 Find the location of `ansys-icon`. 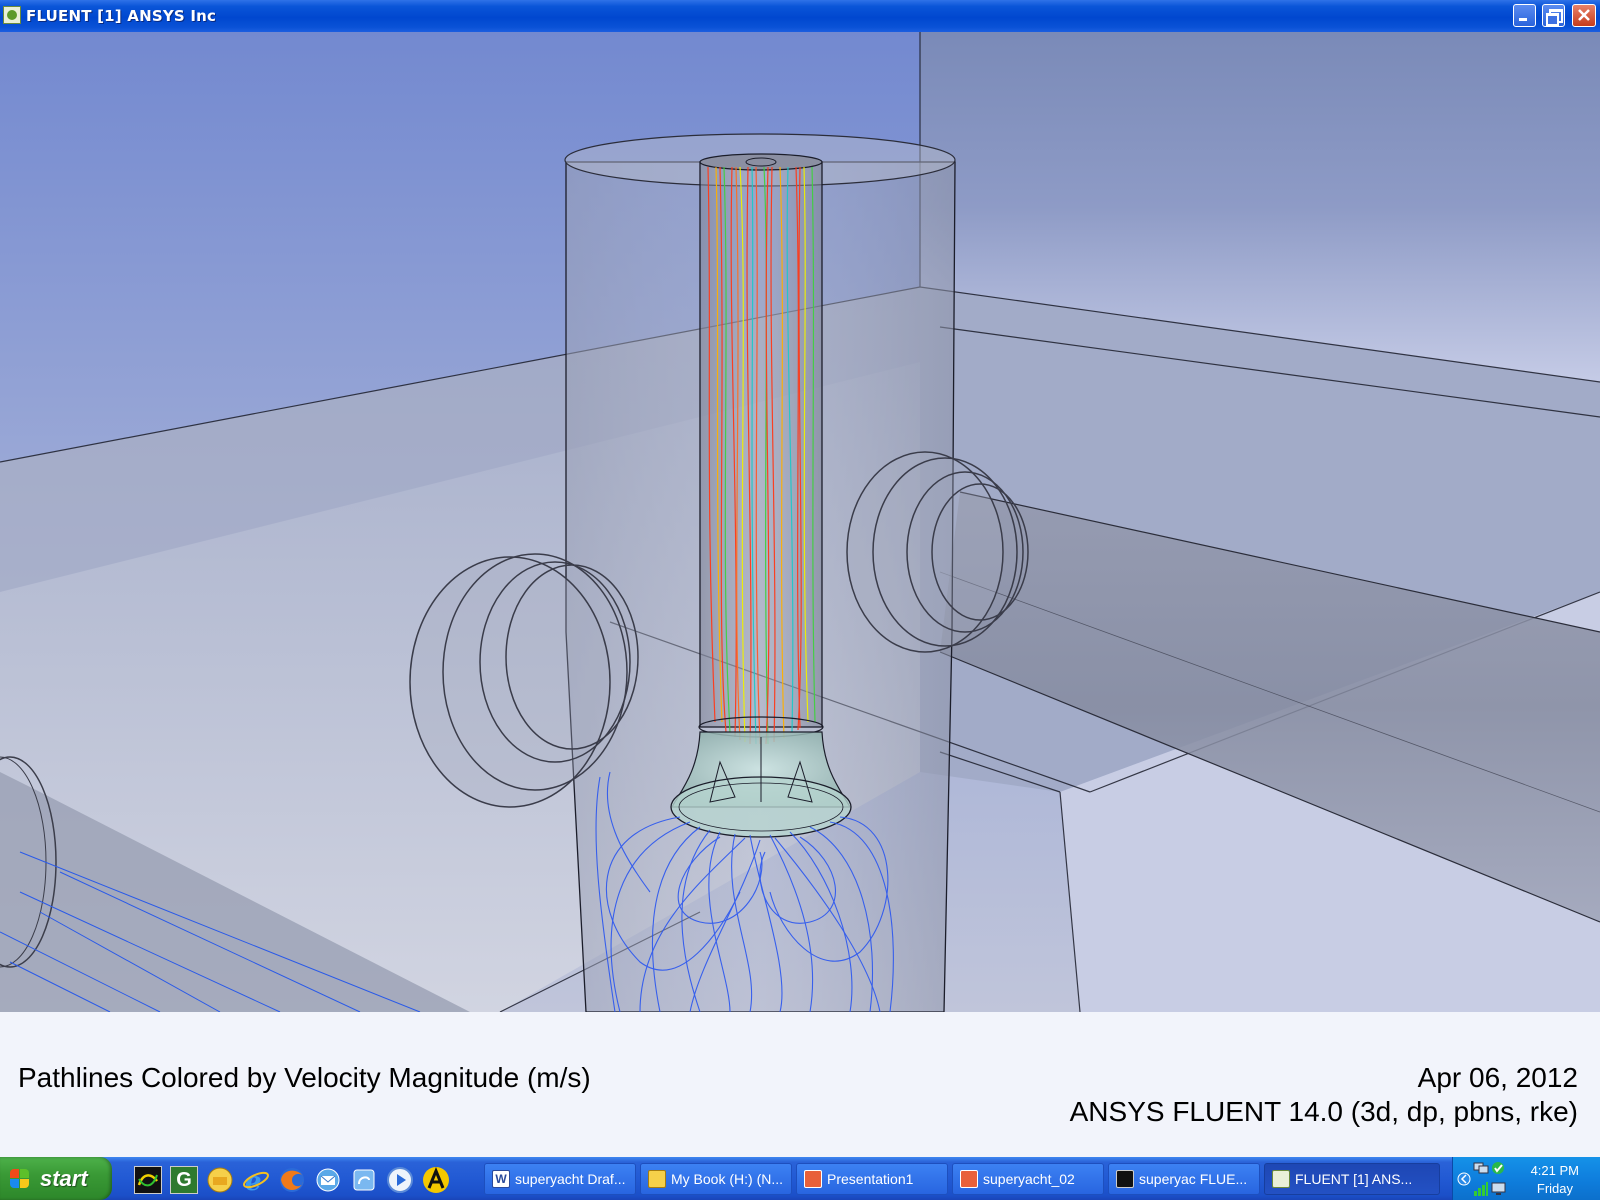

ansys-icon is located at coordinates (436, 1180).